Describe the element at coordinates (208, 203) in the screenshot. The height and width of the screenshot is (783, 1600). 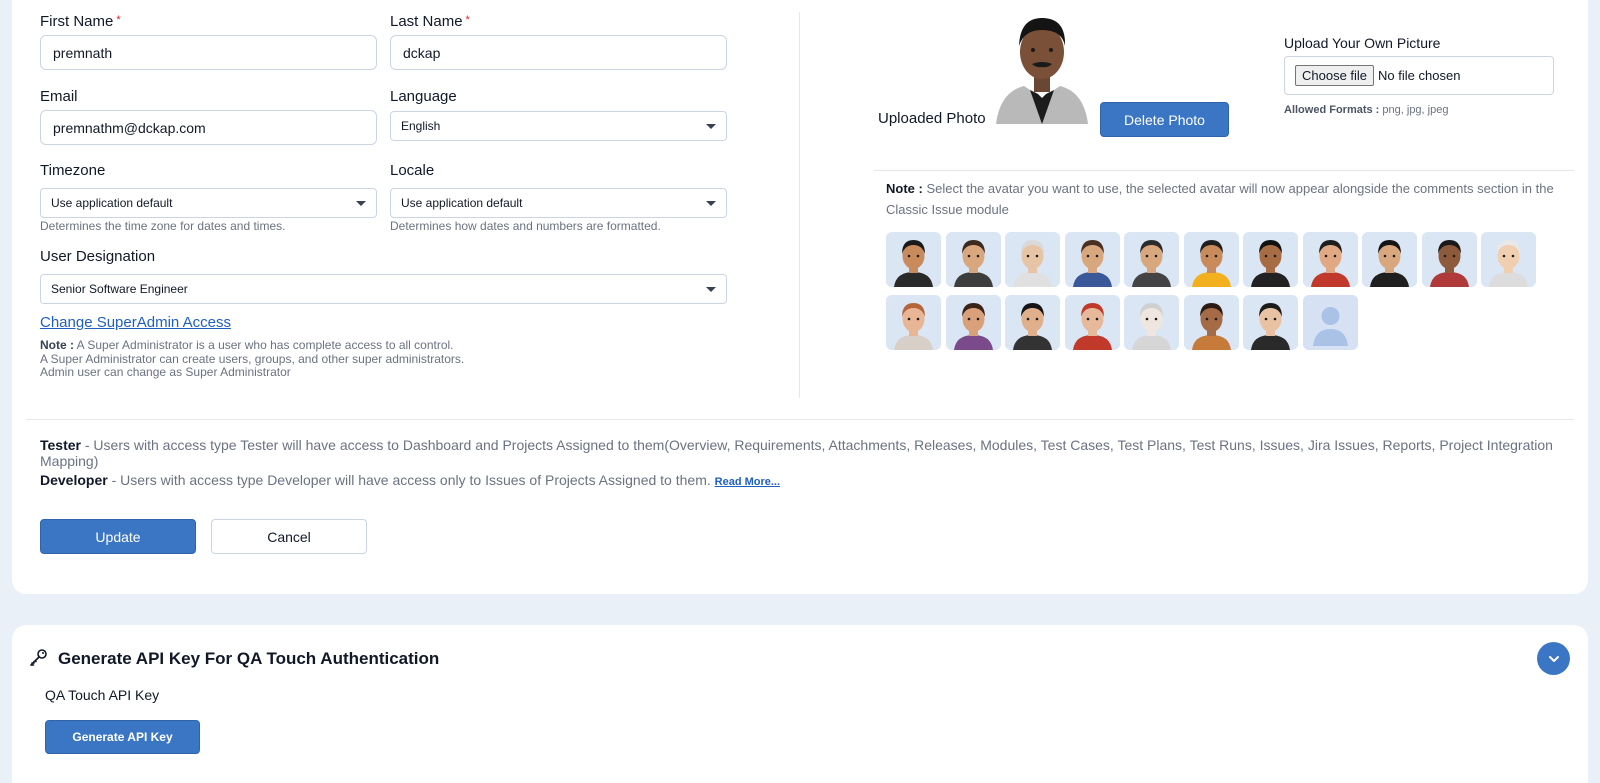
I see `timezone-select: Use application default` at that location.